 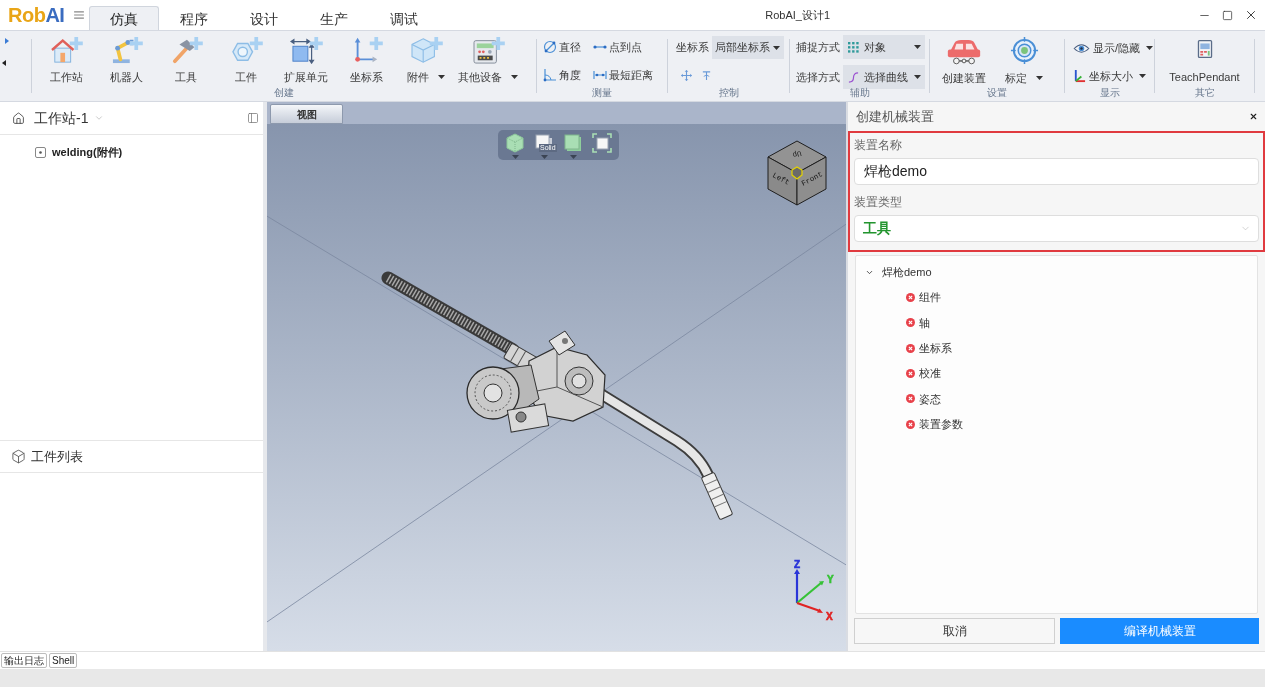 I want to click on chevron-down-icon, so click(x=869, y=272).